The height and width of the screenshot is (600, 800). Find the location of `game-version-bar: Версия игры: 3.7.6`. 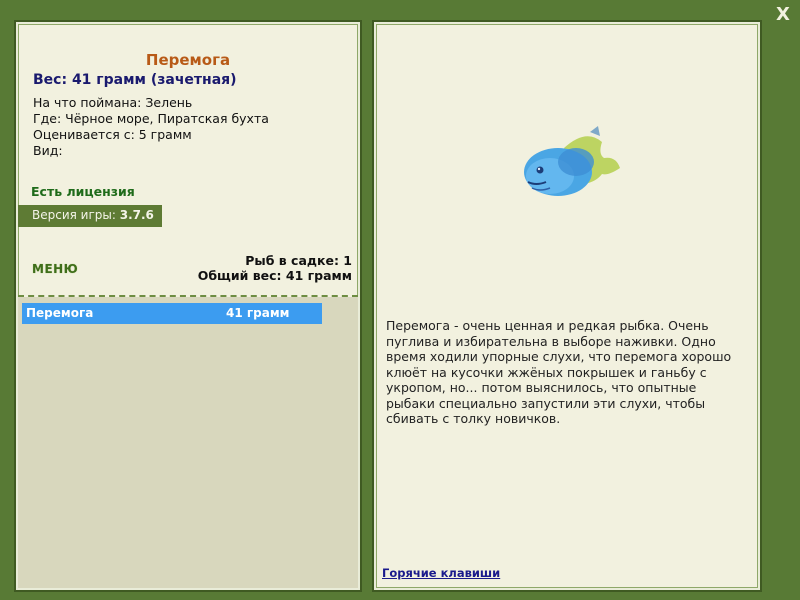

game-version-bar: Версия игры: 3.7.6 is located at coordinates (90, 216).